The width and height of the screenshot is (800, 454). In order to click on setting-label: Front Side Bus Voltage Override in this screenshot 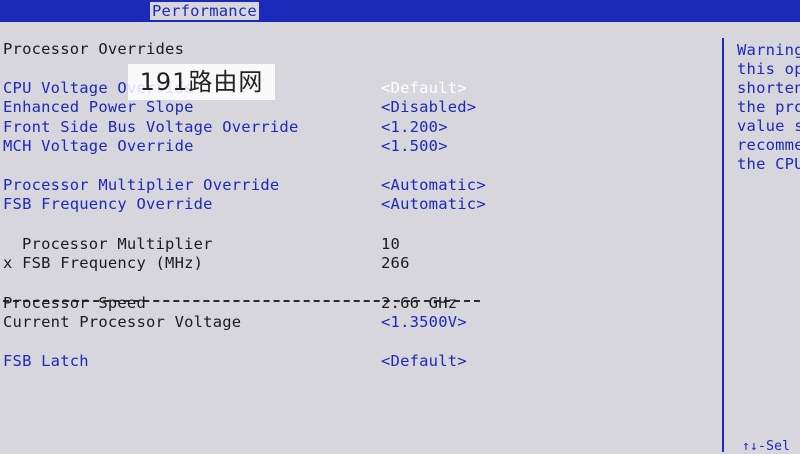, I will do `click(151, 127)`.